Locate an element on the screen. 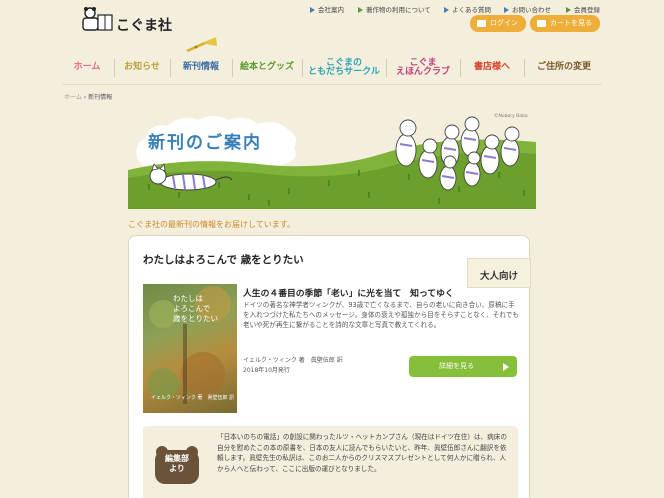 The image size is (664, 498). bear-logo-icon is located at coordinates (97, 19).